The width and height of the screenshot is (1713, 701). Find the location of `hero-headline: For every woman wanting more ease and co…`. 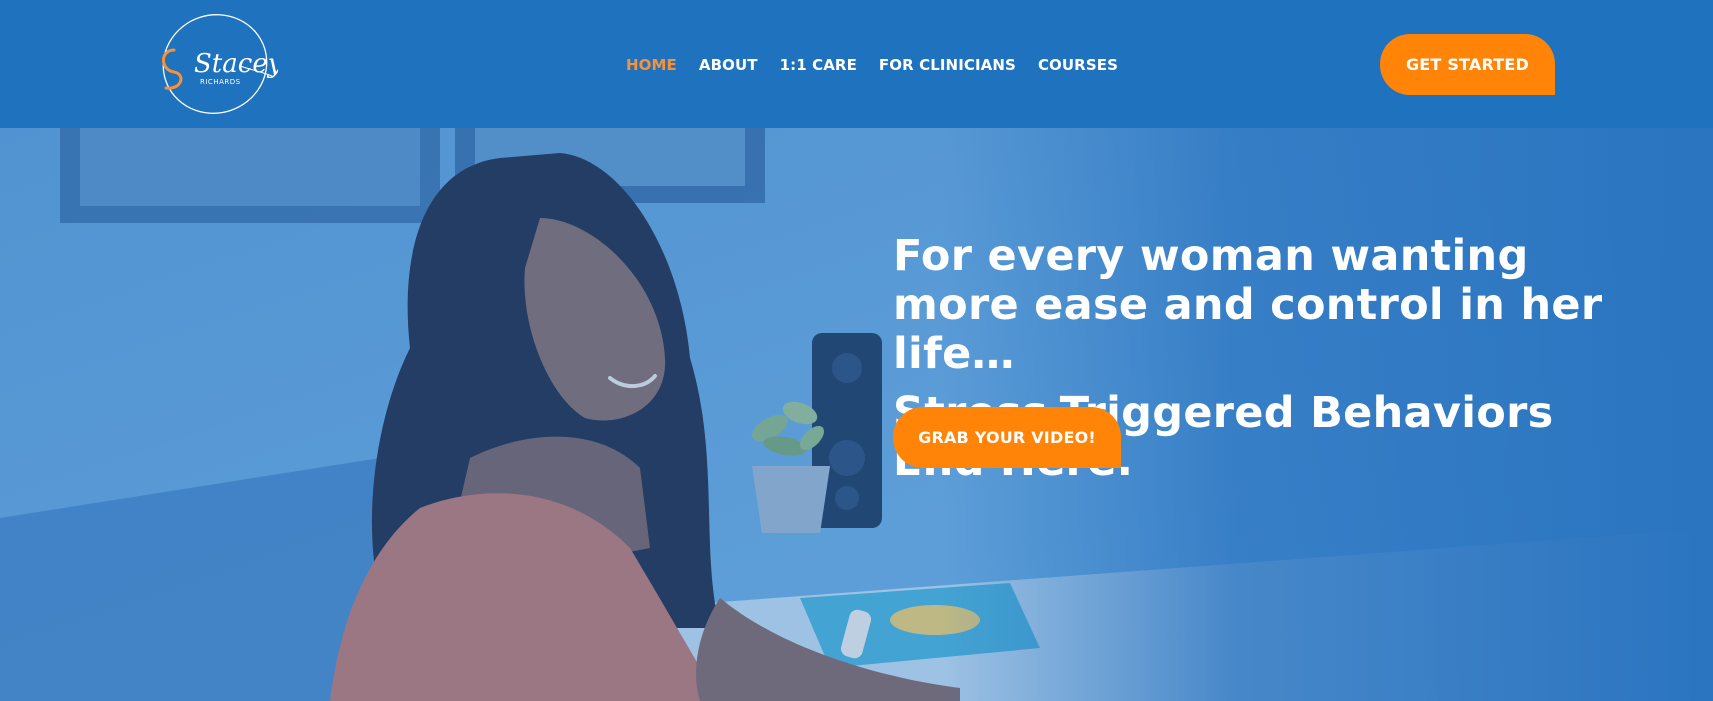

hero-headline: For every woman wanting more ease and co… is located at coordinates (1248, 305).